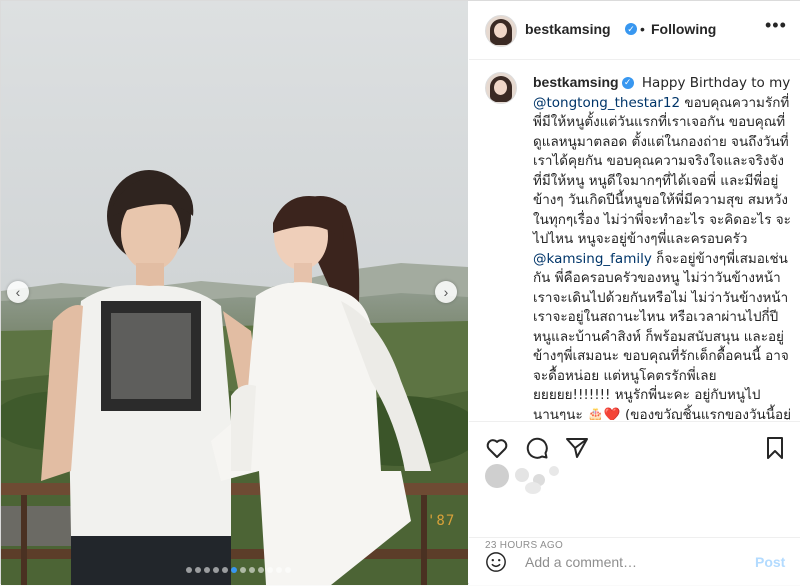 The height and width of the screenshot is (586, 800). What do you see at coordinates (530, 481) in the screenshot?
I see `likes-summary` at bounding box center [530, 481].